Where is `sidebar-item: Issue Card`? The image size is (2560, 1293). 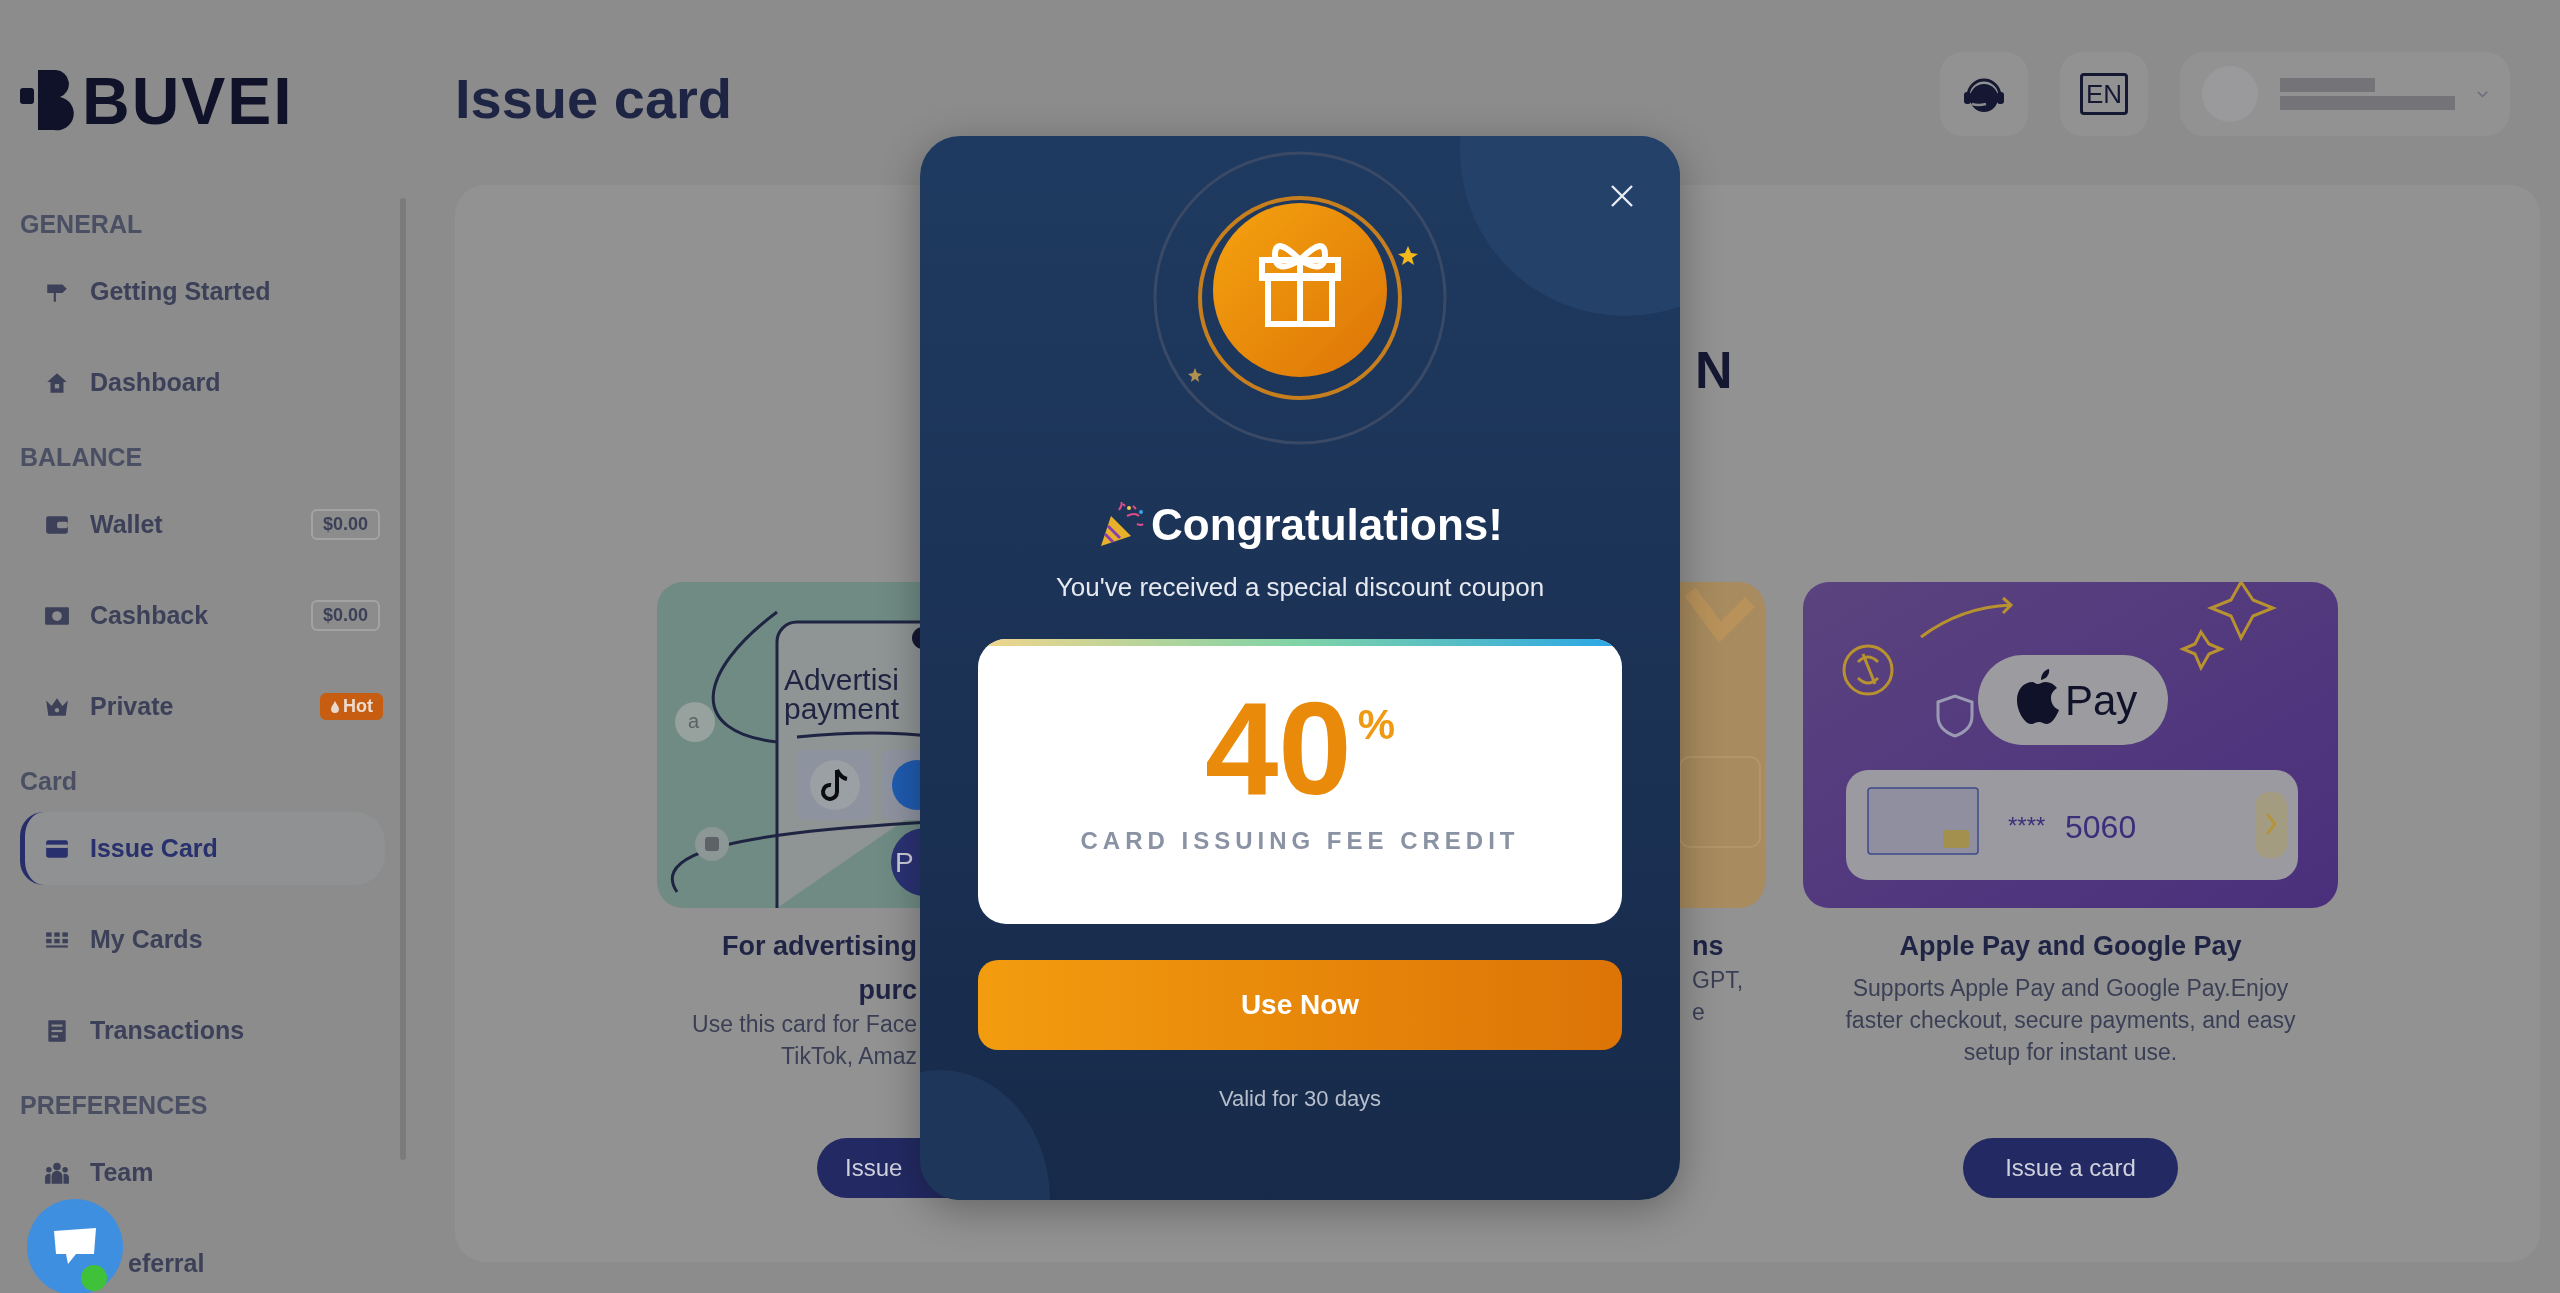 sidebar-item: Issue Card is located at coordinates (202, 848).